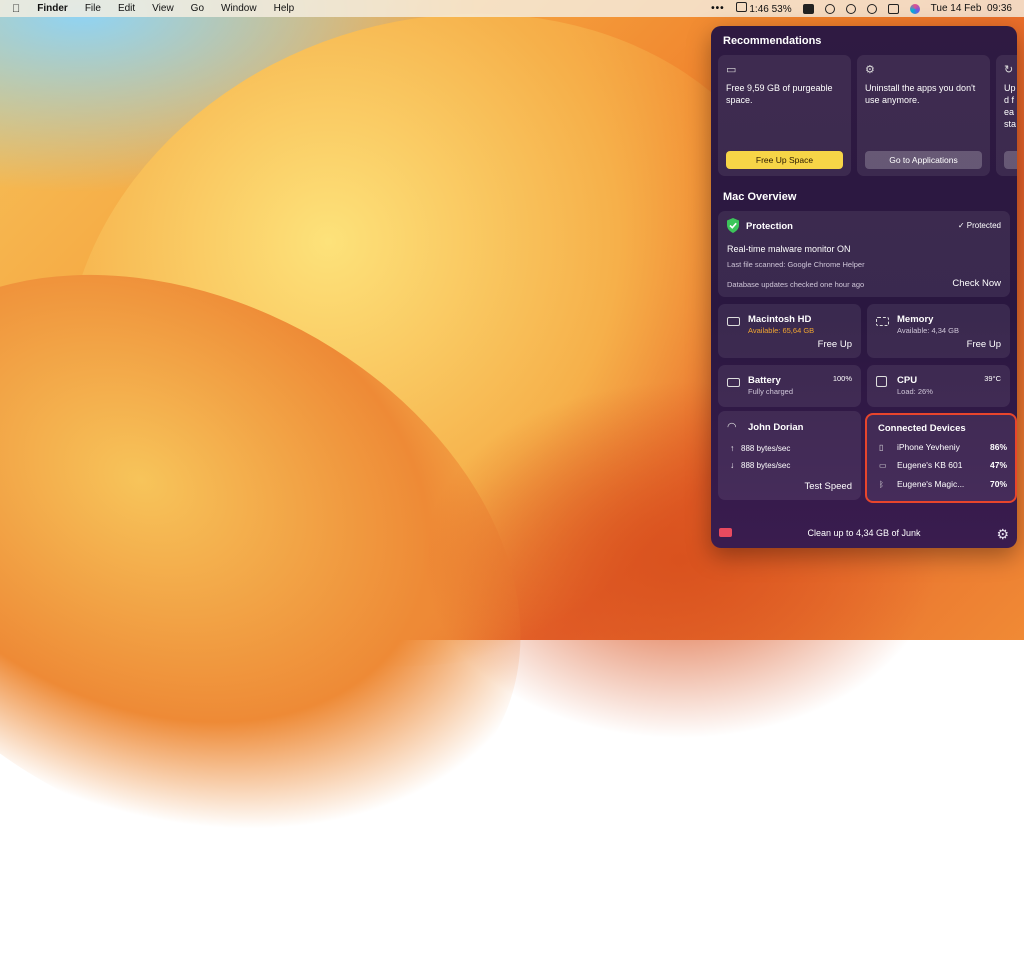 Image resolution: width=1024 pixels, height=959 pixels. Describe the element at coordinates (915, 391) in the screenshot. I see `cpu-load: Load: 26%` at that location.